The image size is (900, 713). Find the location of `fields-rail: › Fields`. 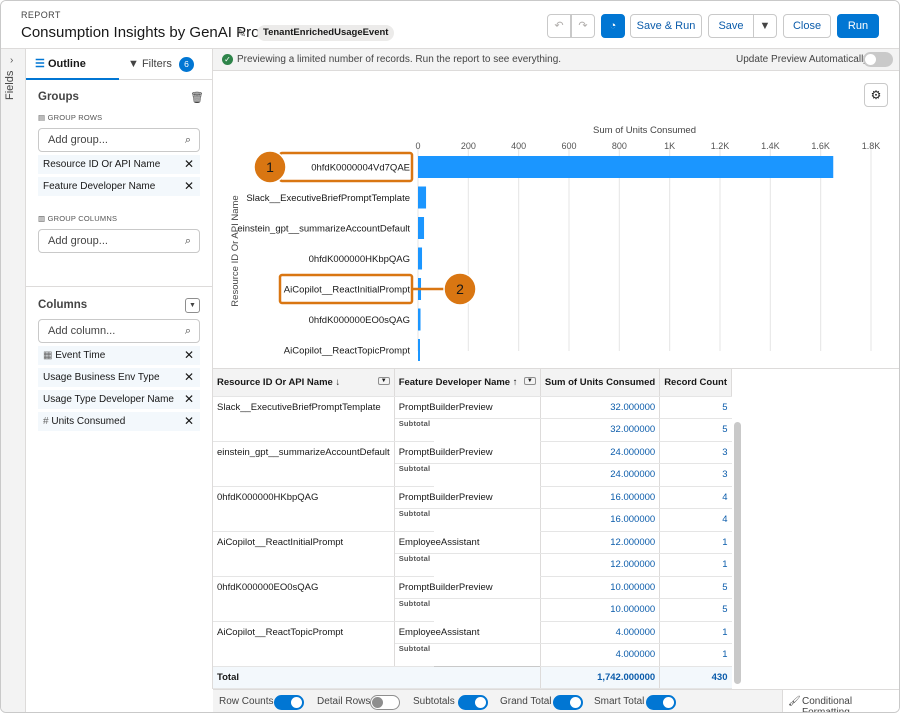

fields-rail: › Fields is located at coordinates (13, 380).